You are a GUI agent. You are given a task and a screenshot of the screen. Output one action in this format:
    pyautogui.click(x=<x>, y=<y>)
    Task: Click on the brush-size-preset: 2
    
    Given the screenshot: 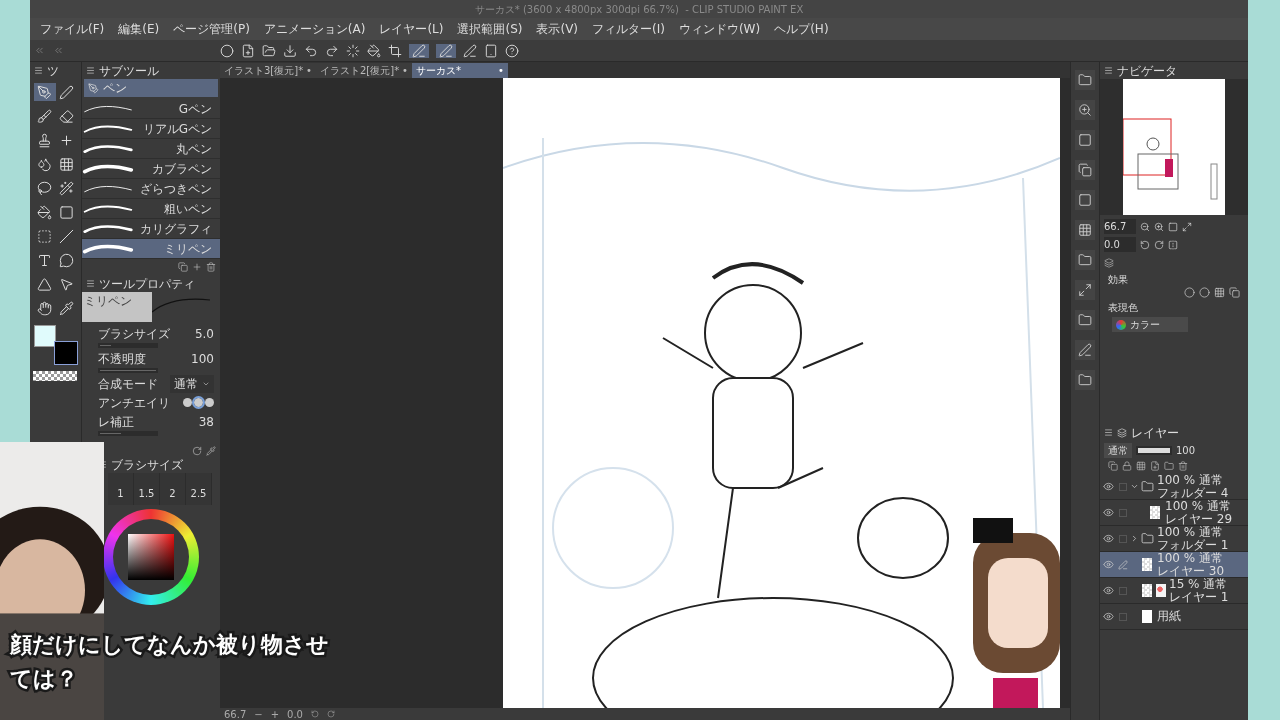 What is the action you would take?
    pyautogui.click(x=173, y=489)
    